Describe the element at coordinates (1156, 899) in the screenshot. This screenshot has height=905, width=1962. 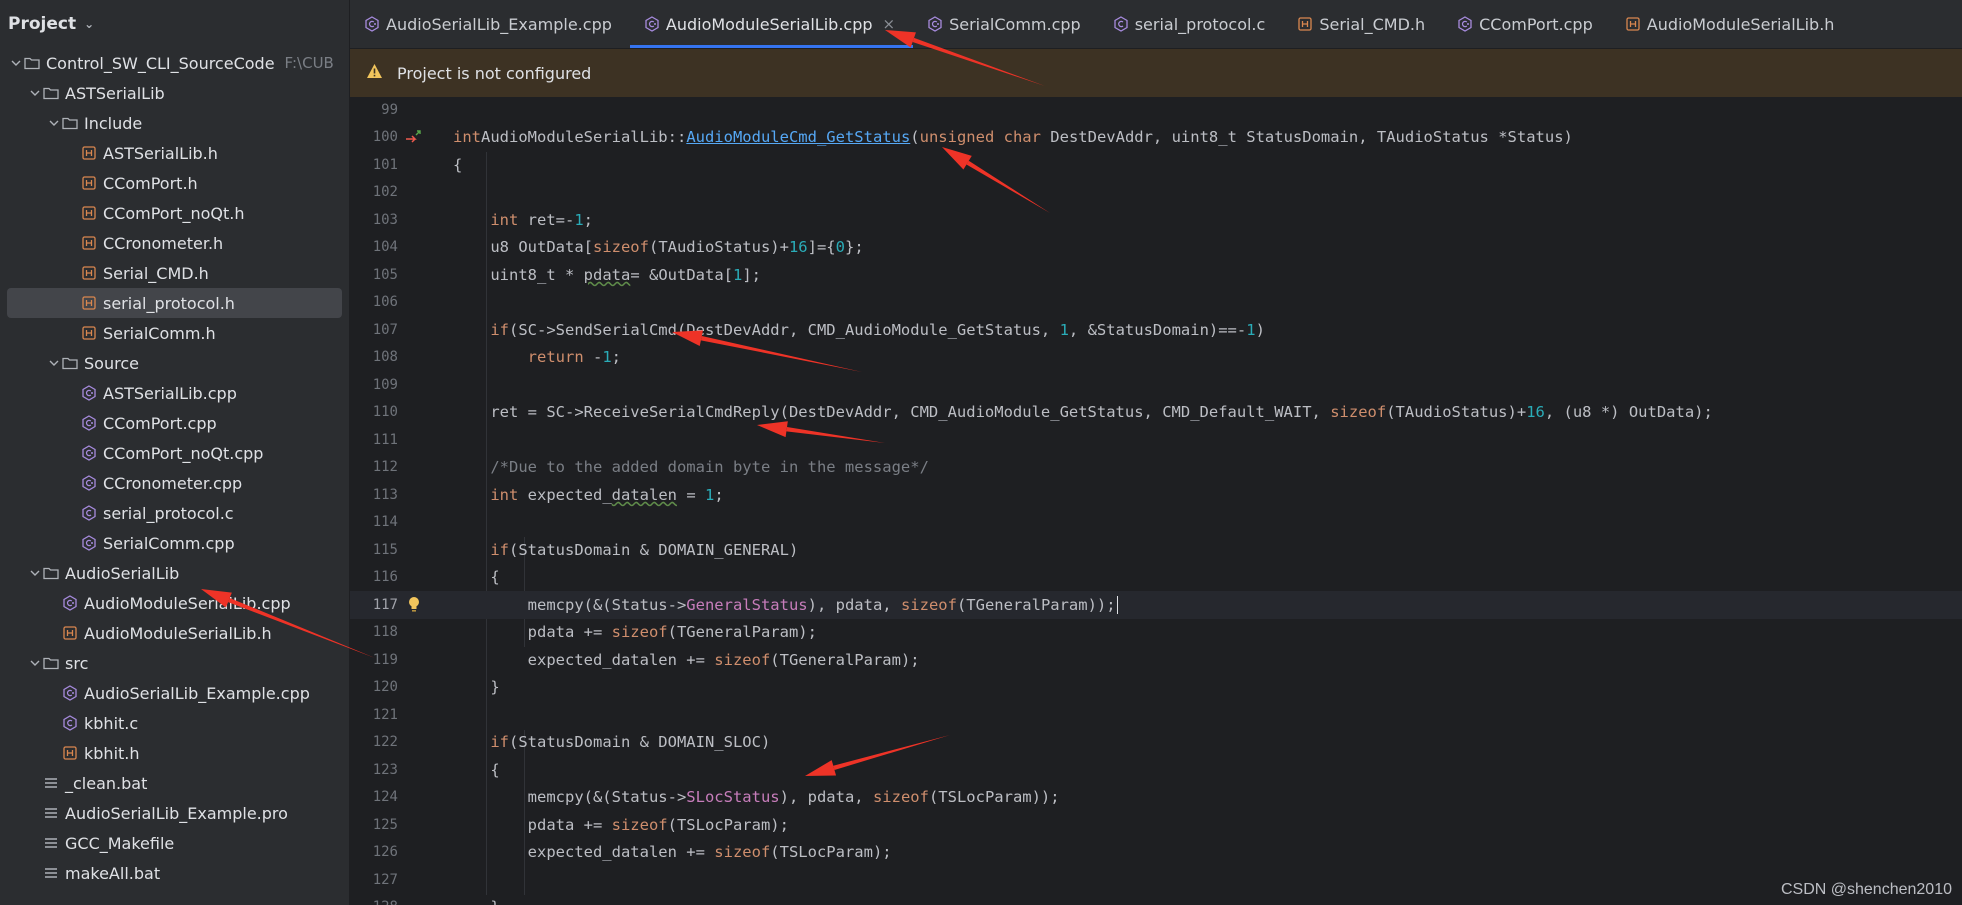
I see `code-line: 128 }` at that location.